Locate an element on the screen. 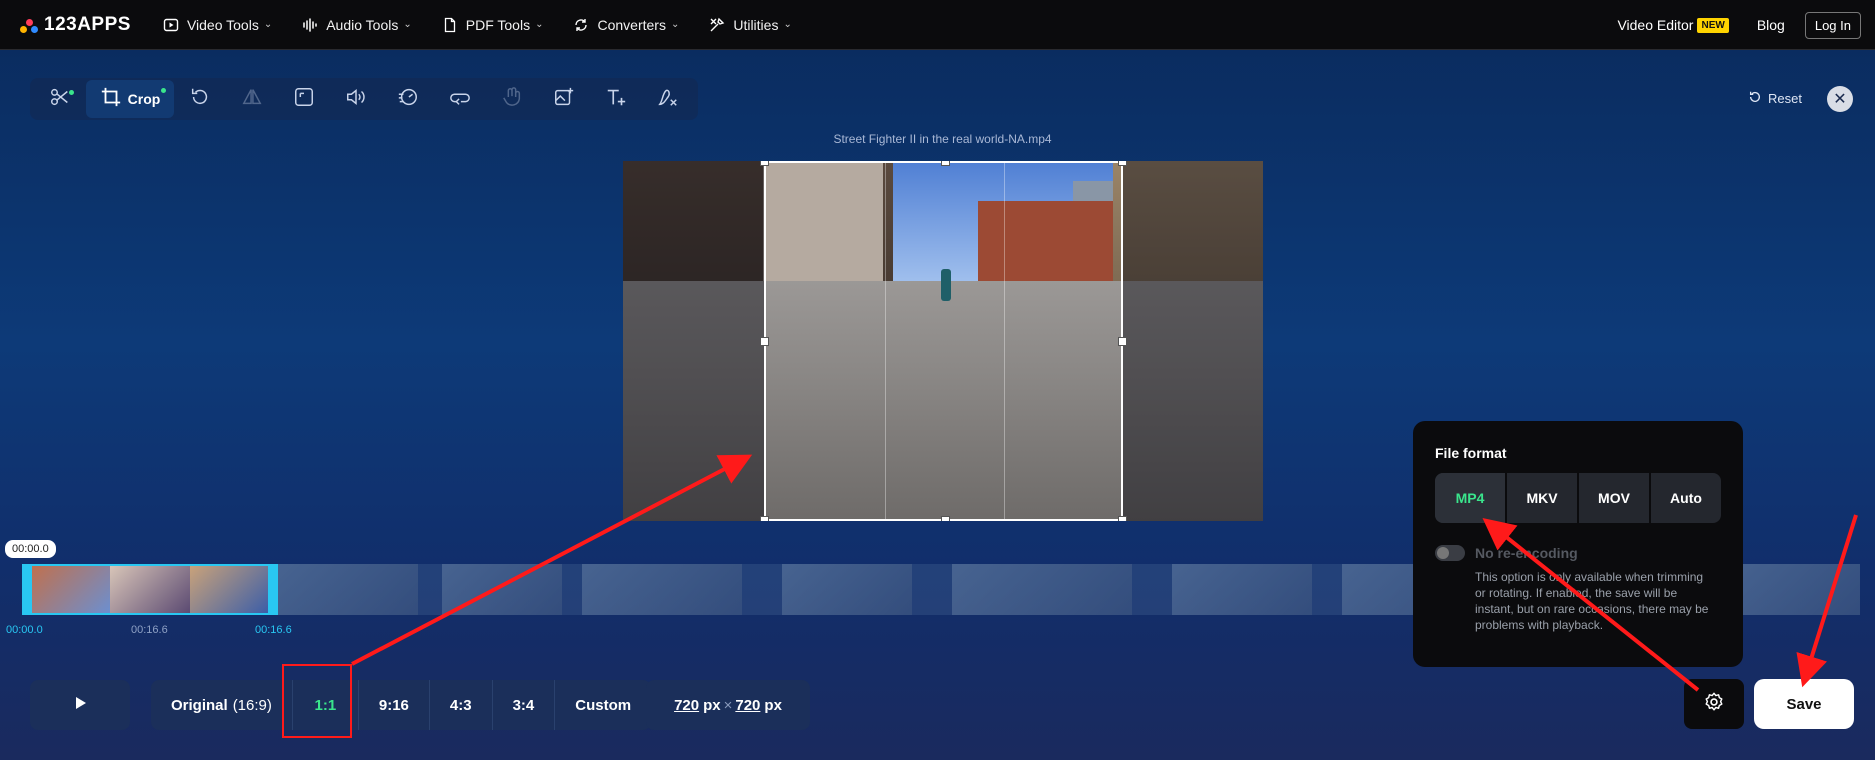 The height and width of the screenshot is (760, 1875). timeline-mid-time: 00:16.6 is located at coordinates (149, 630).